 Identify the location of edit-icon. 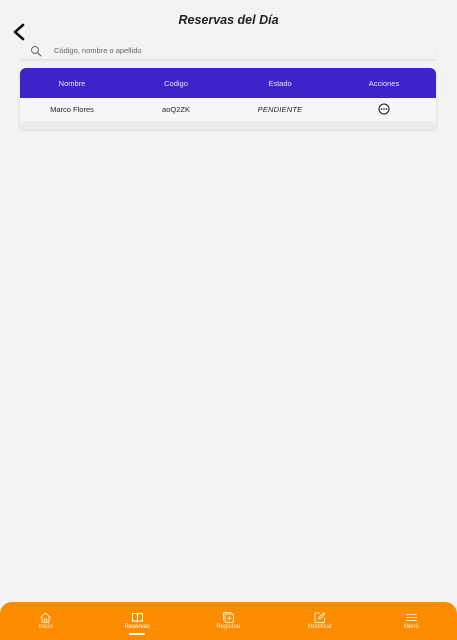
(319, 617).